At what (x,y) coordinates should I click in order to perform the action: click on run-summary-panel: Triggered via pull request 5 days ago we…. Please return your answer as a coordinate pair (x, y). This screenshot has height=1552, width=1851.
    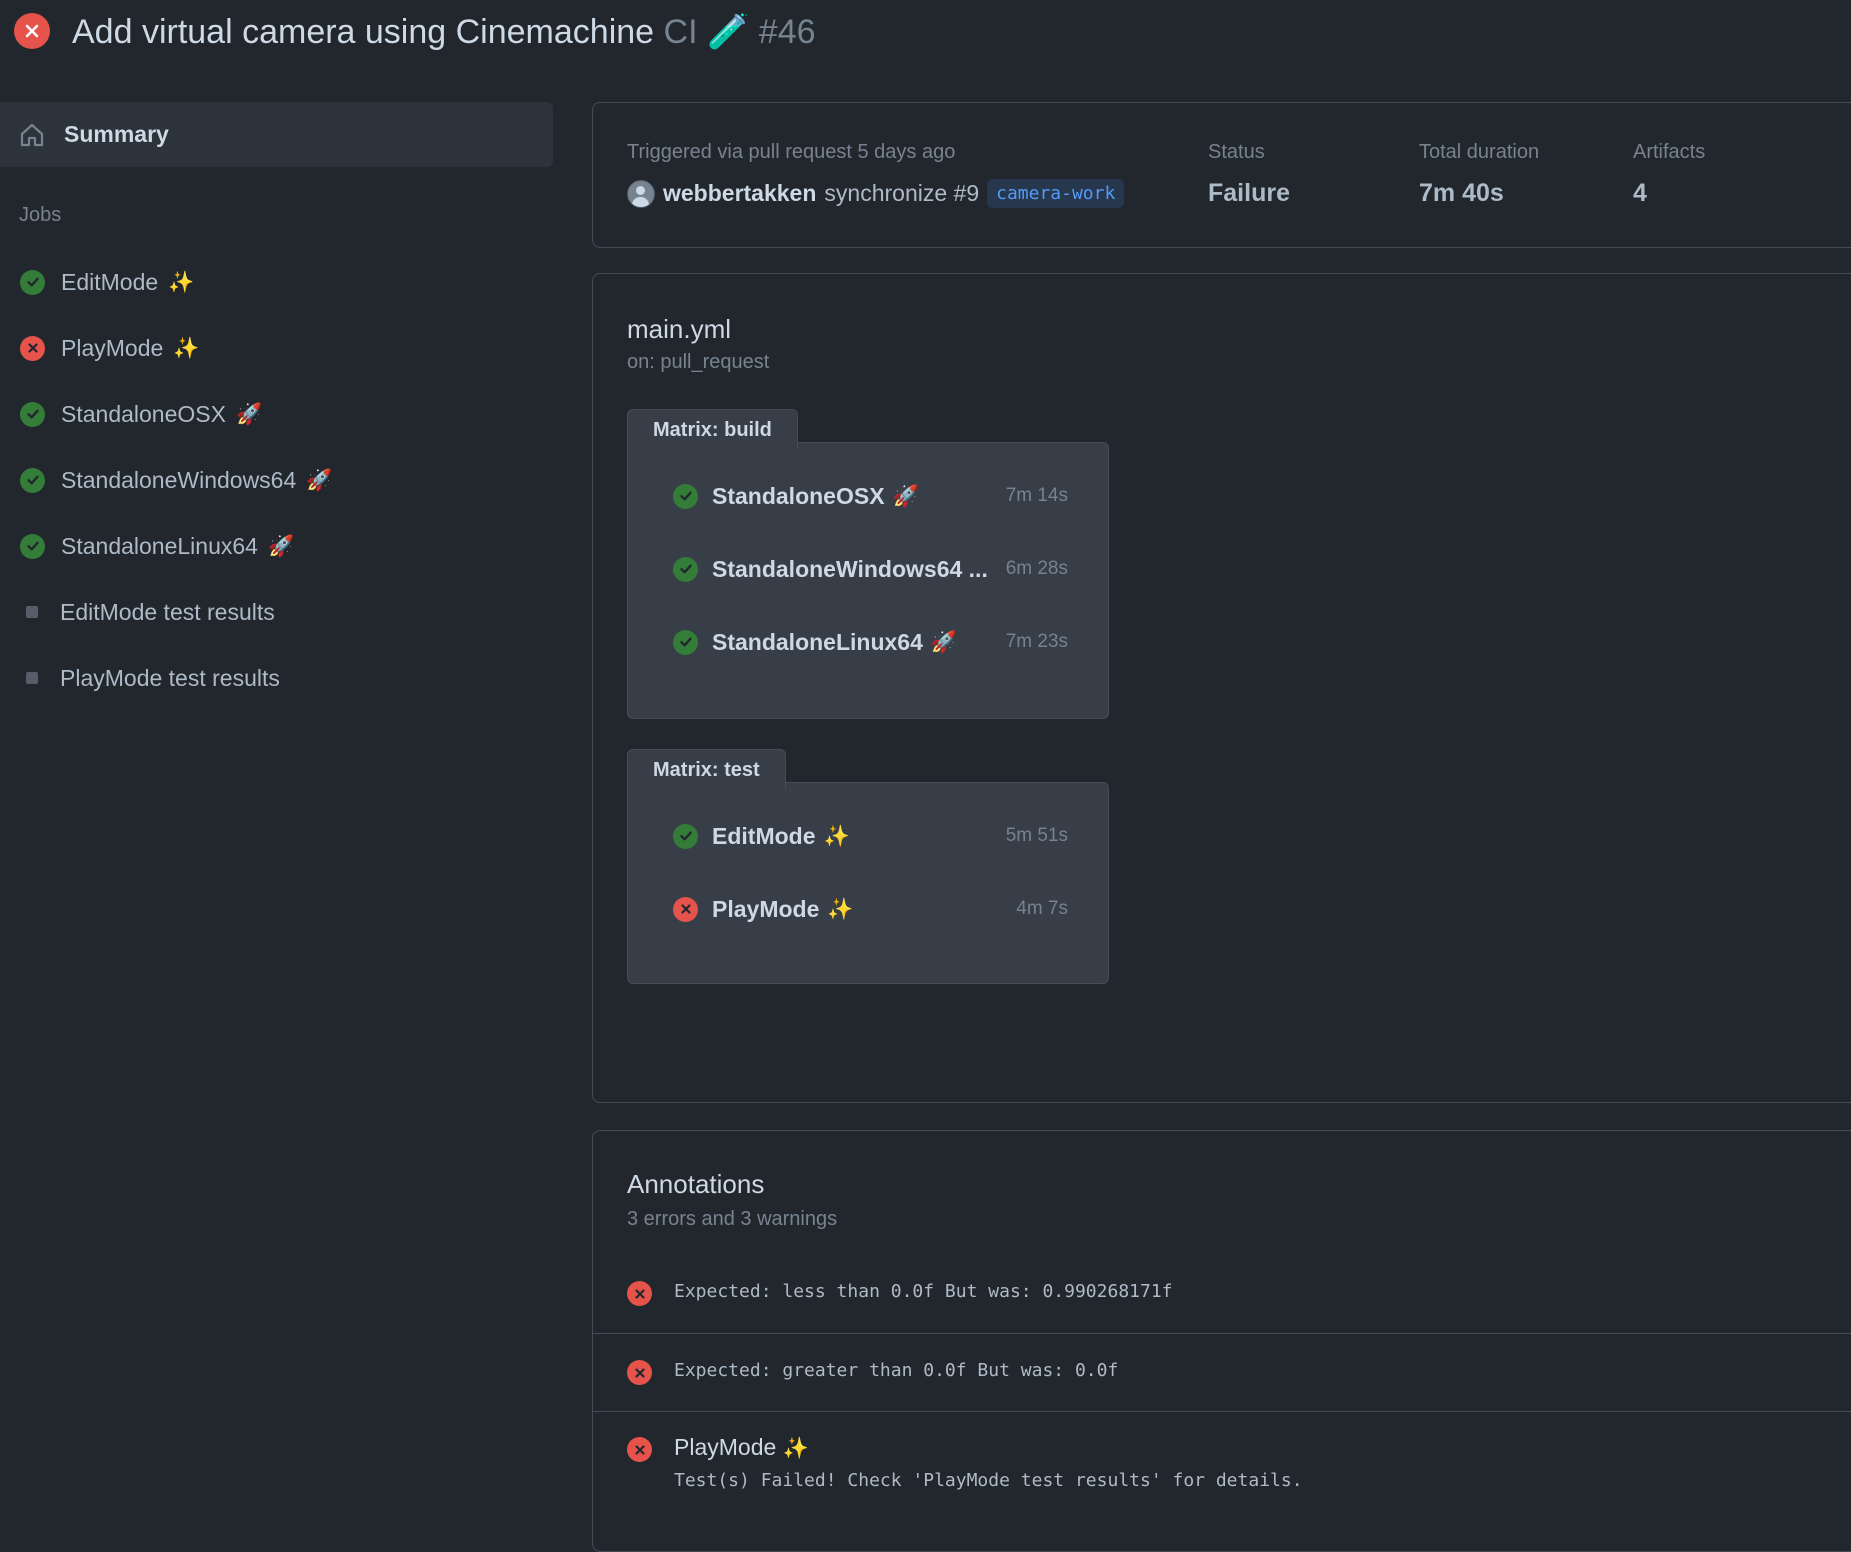
    Looking at the image, I should click on (1221, 175).